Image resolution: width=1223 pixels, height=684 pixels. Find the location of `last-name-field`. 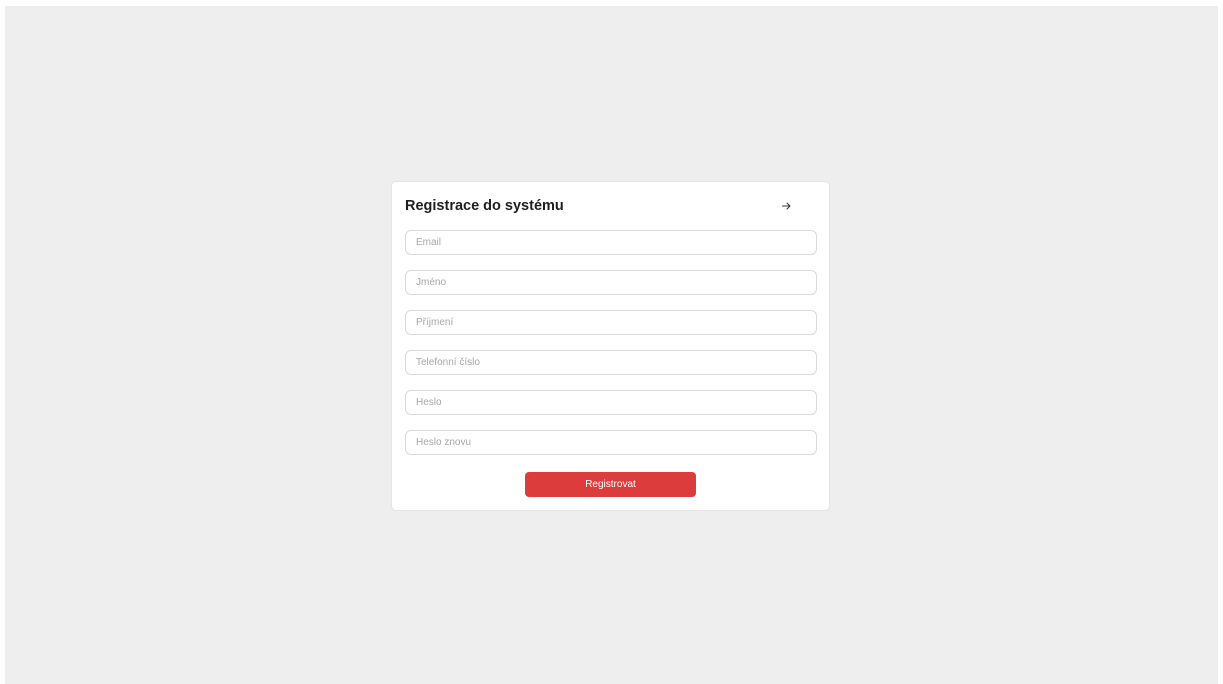

last-name-field is located at coordinates (611, 322).